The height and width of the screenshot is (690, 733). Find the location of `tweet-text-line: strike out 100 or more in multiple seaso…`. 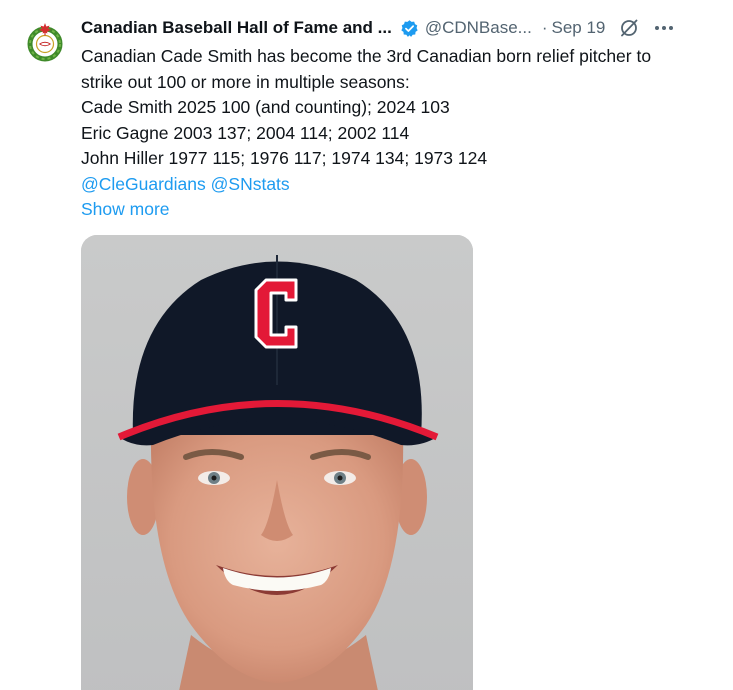

tweet-text-line: strike out 100 or more in multiple seaso… is located at coordinates (245, 81).